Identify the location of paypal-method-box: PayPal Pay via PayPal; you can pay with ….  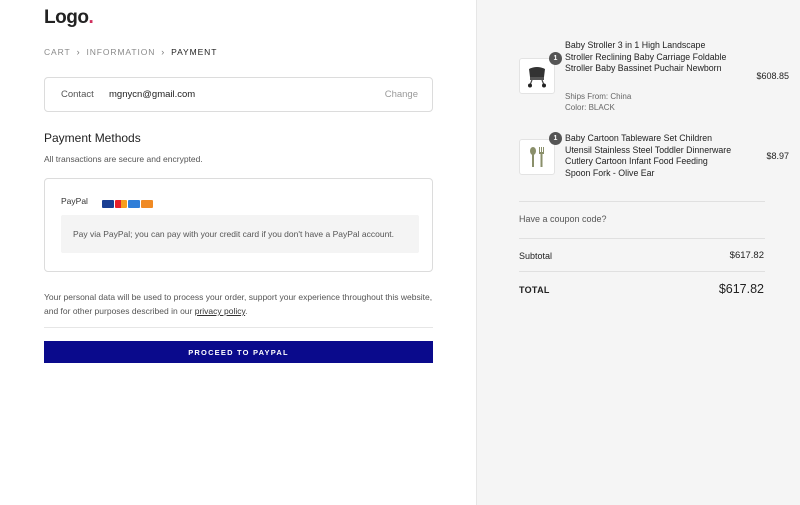
(238, 225).